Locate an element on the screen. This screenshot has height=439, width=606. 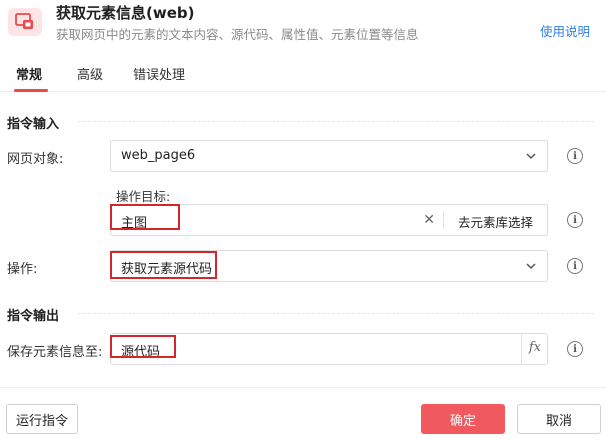
target-highlight is located at coordinates (145, 217).